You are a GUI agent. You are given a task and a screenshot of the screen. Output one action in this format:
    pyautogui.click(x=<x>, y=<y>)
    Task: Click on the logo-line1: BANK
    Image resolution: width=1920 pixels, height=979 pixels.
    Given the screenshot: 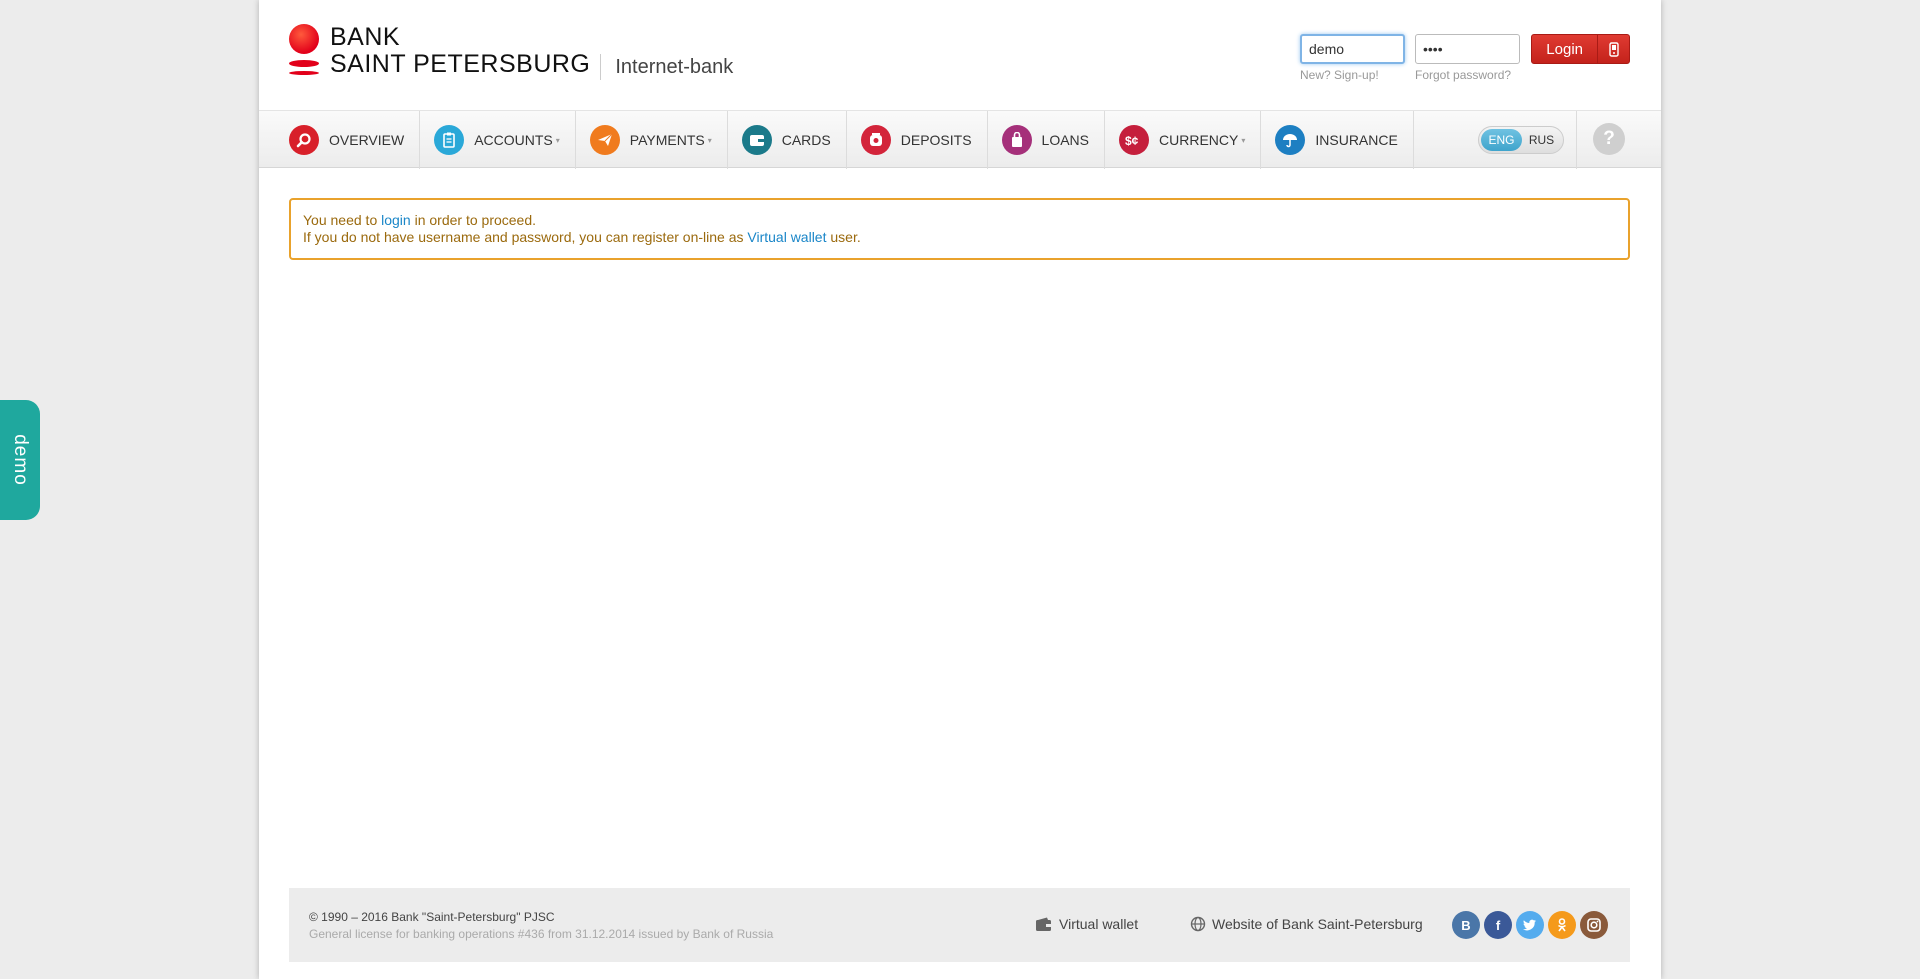 What is the action you would take?
    pyautogui.click(x=365, y=37)
    